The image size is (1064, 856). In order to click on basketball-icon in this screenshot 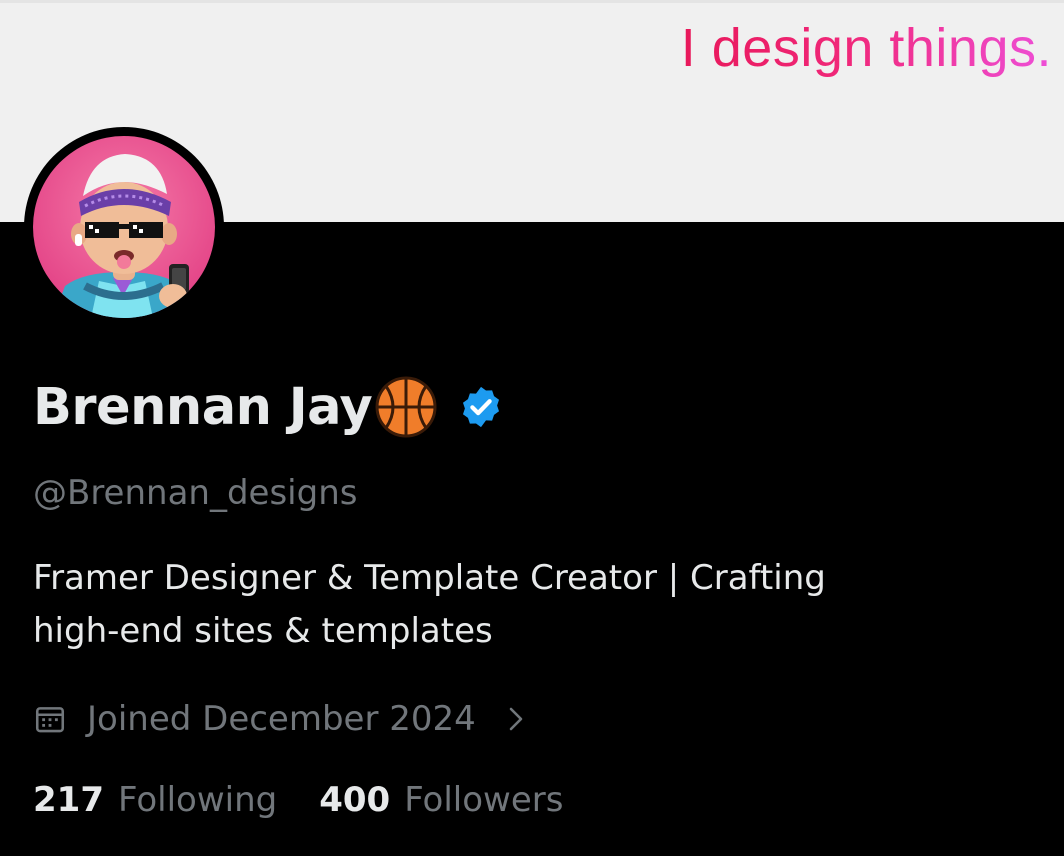, I will do `click(406, 407)`.